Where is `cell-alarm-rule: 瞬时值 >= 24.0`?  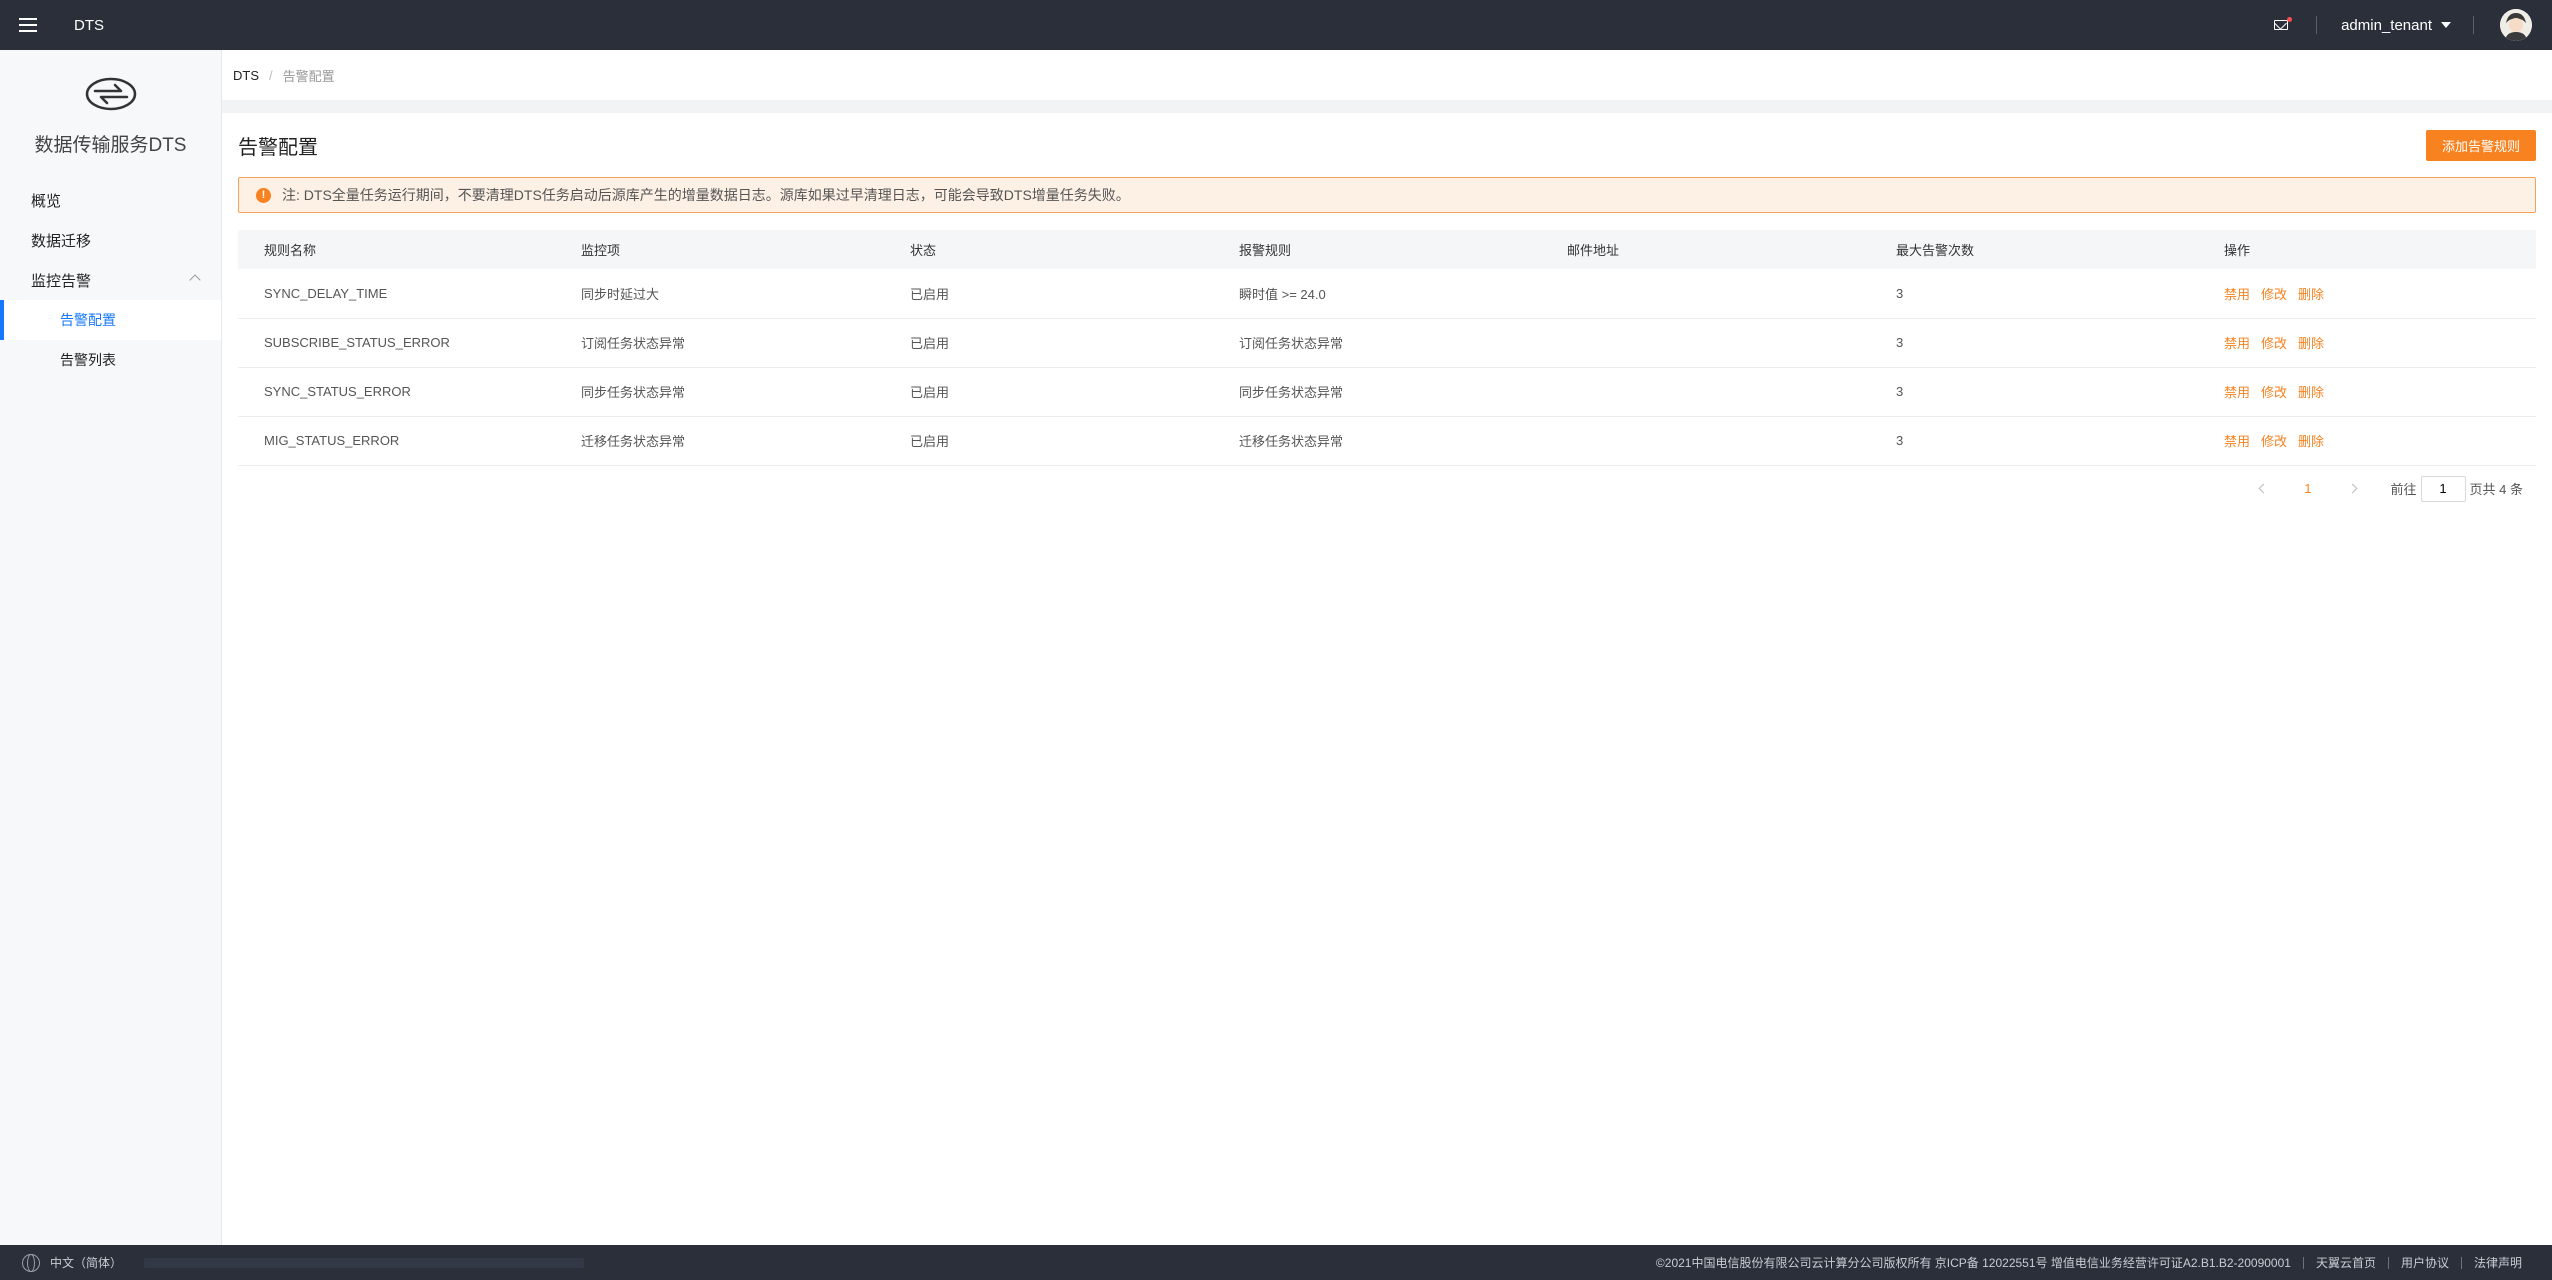 cell-alarm-rule: 瞬时值 >= 24.0 is located at coordinates (1377, 294).